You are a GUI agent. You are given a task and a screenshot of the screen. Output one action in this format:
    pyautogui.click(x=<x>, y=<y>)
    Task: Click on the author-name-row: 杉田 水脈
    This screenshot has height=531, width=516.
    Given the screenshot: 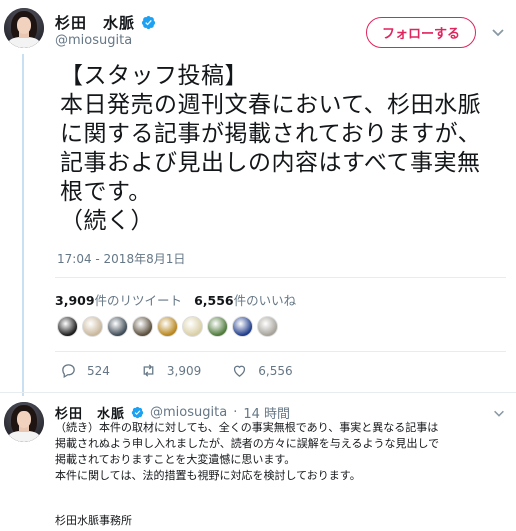 What is the action you would take?
    pyautogui.click(x=105, y=22)
    